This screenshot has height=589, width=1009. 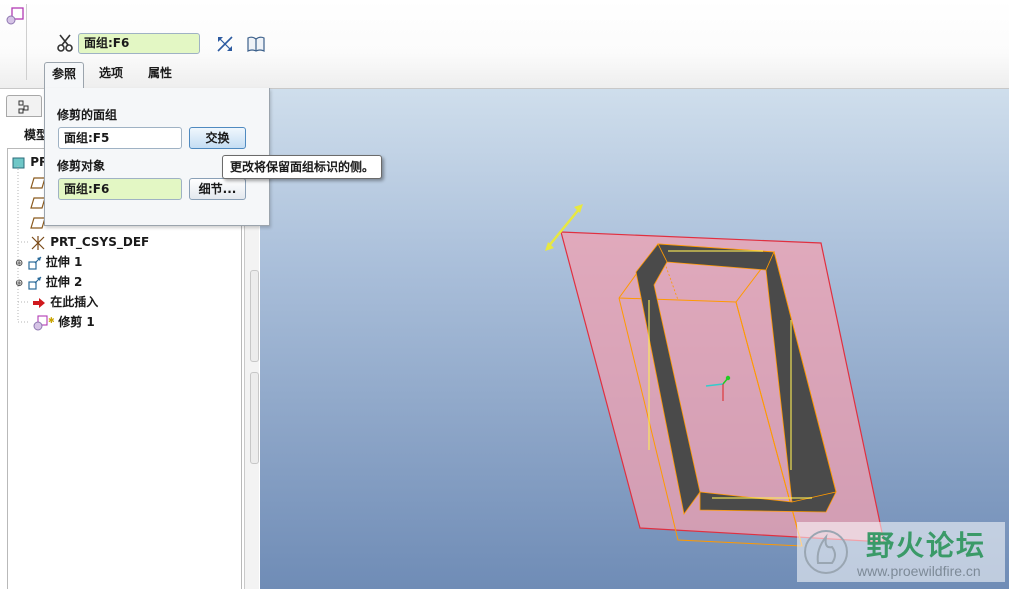 What do you see at coordinates (111, 73) in the screenshot?
I see `tab-options: 选项` at bounding box center [111, 73].